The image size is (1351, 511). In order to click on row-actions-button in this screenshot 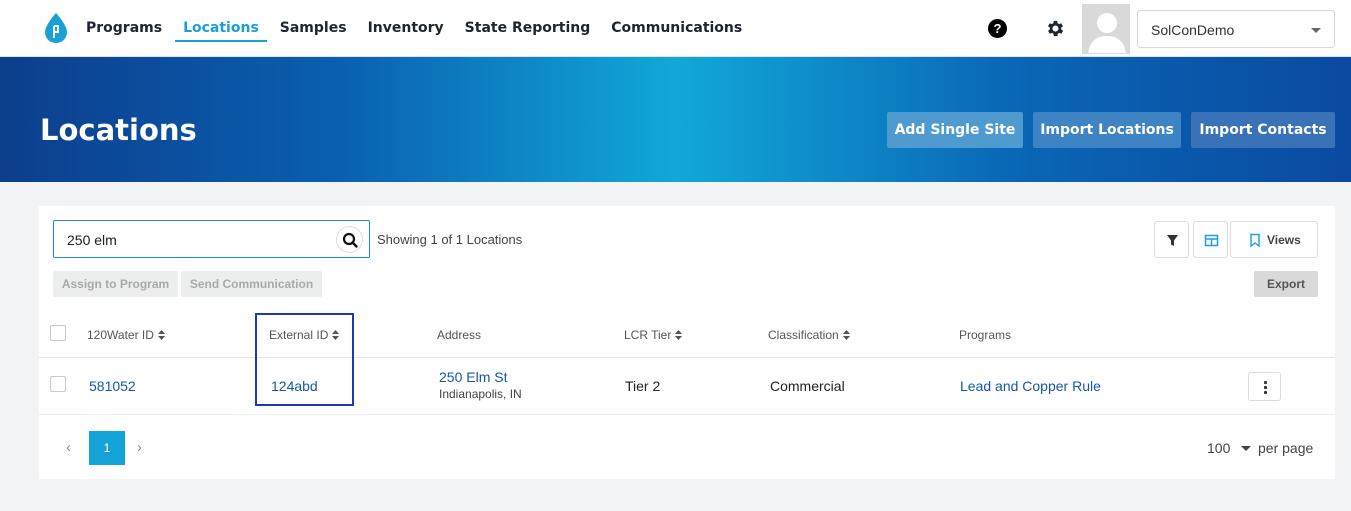, I will do `click(1264, 386)`.